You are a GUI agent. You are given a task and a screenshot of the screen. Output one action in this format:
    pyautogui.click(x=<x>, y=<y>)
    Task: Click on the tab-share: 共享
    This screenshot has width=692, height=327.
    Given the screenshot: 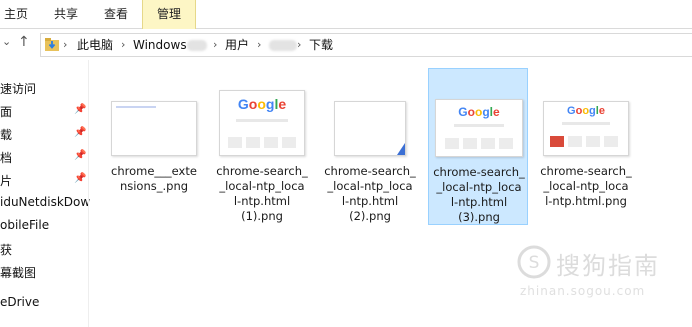 What is the action you would take?
    pyautogui.click(x=66, y=14)
    